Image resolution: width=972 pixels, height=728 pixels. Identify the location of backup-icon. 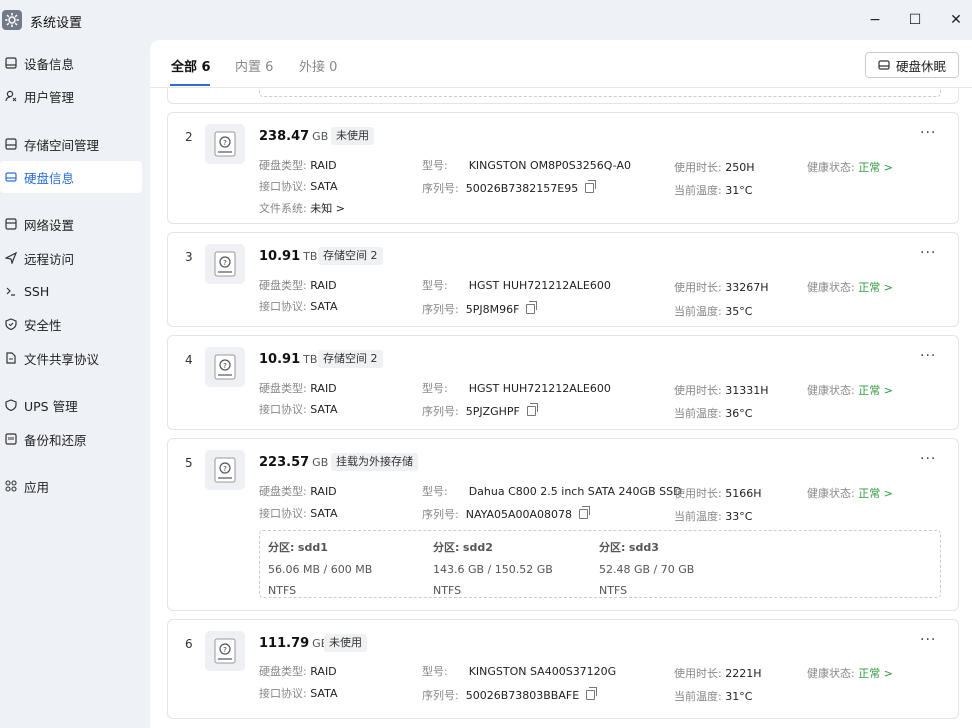
(11, 439).